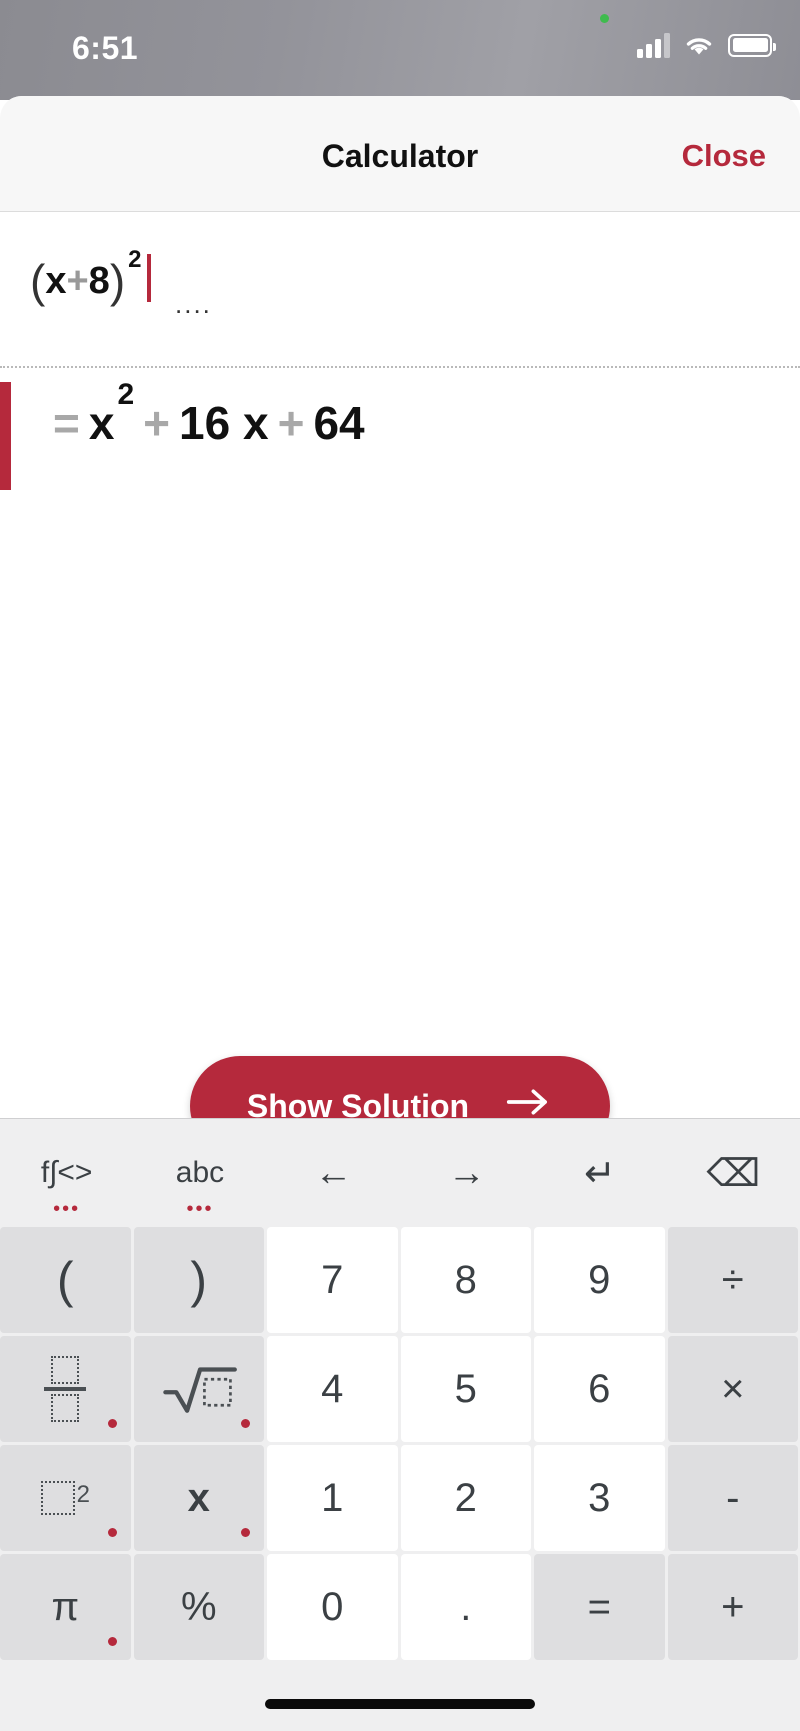 The image size is (800, 1731). What do you see at coordinates (117, 281) in the screenshot?
I see `close-paren-glyph: )` at bounding box center [117, 281].